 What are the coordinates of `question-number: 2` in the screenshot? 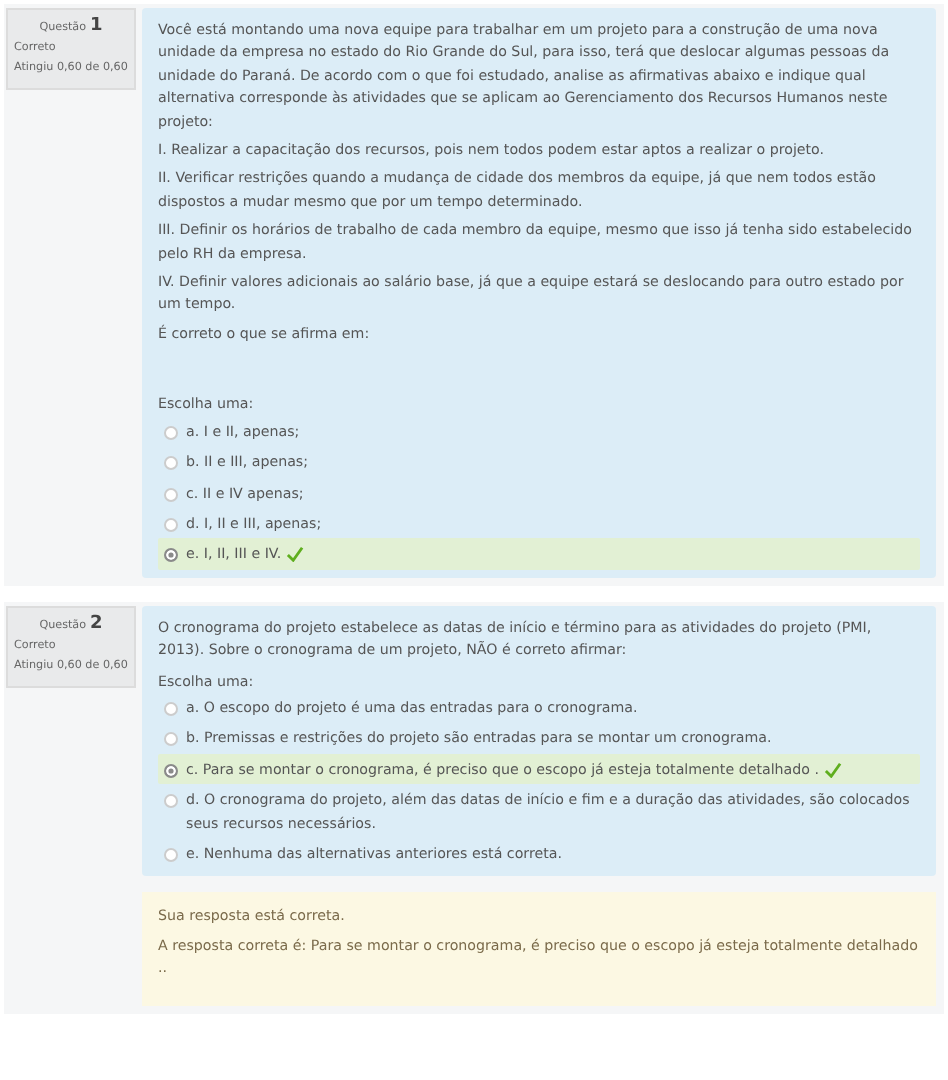 It's located at (96, 623).